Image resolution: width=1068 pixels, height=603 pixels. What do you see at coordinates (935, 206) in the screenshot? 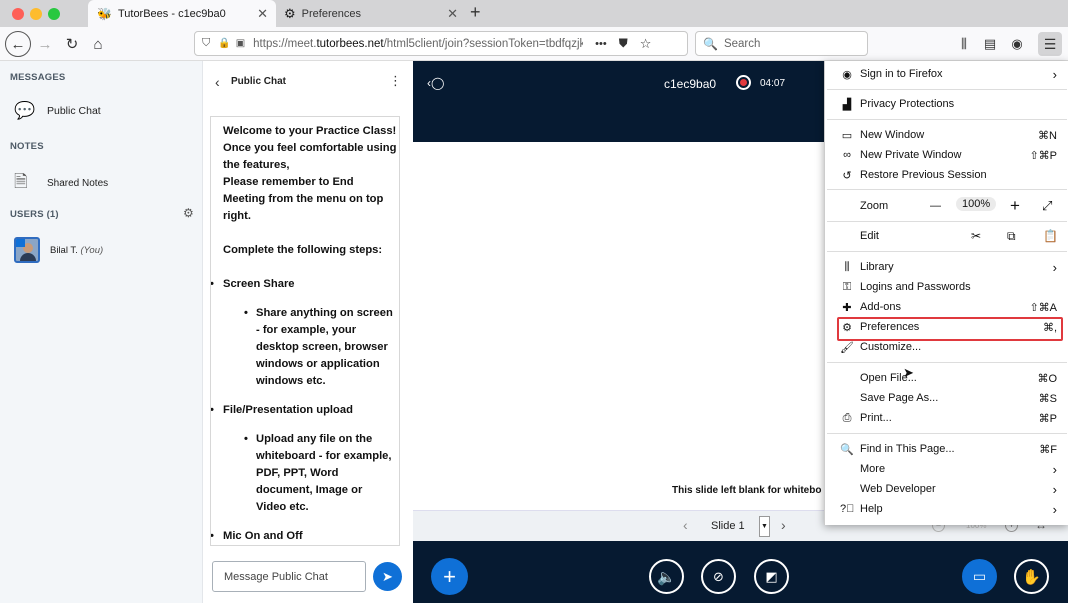
I see `zoom-out-button: —` at bounding box center [935, 206].